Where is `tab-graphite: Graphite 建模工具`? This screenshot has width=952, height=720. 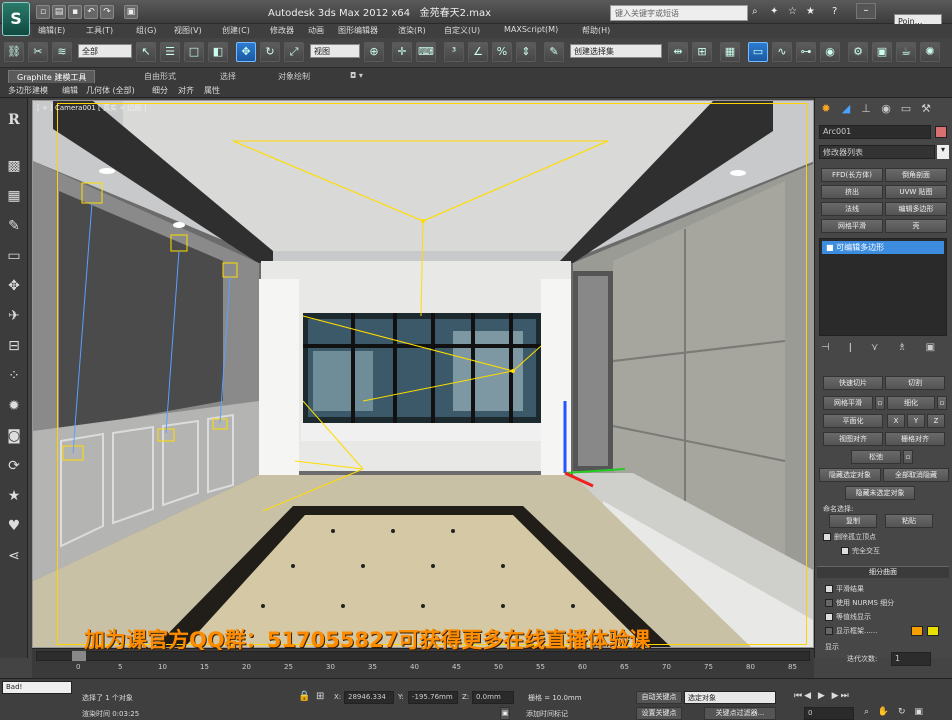
tab-graphite: Graphite 建模工具 is located at coordinates (52, 76).